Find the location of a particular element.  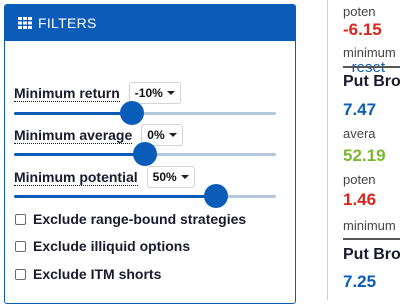

exclude-range-bound-option: Exclude range-bound strategies is located at coordinates (130, 219).